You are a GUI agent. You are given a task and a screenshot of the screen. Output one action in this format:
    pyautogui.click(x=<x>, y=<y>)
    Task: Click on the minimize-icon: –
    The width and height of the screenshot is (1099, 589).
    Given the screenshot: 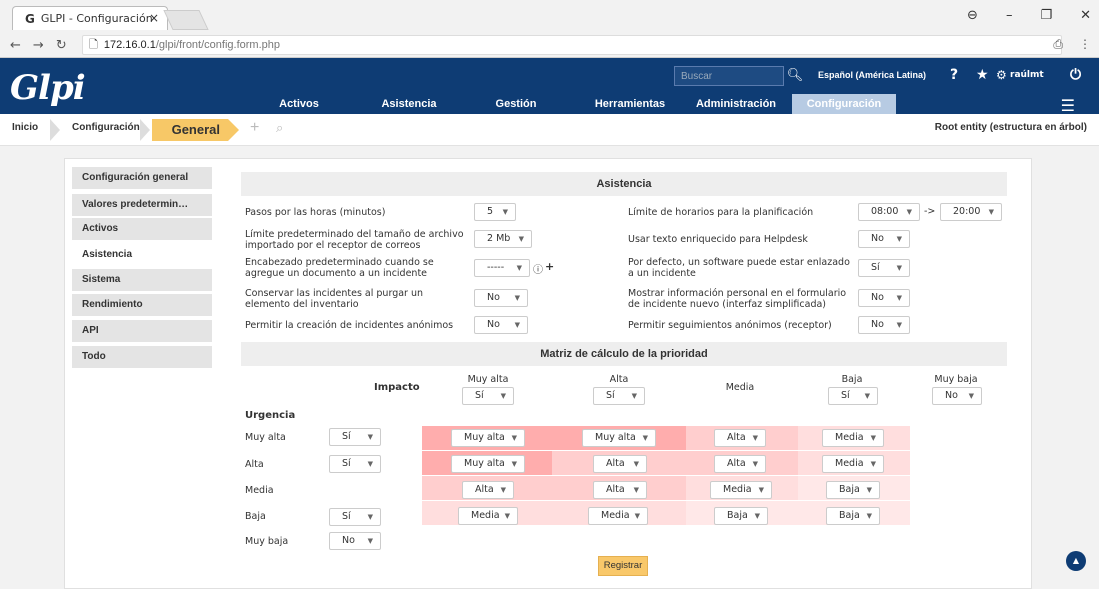 What is the action you would take?
    pyautogui.click(x=1009, y=15)
    